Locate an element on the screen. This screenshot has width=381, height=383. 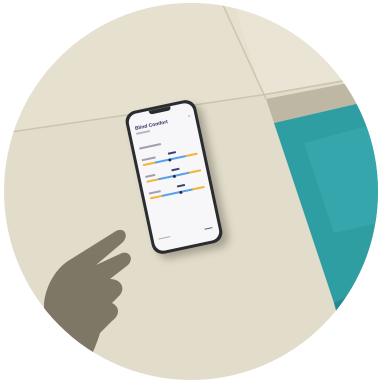
footer-action-line is located at coordinates (208, 228).